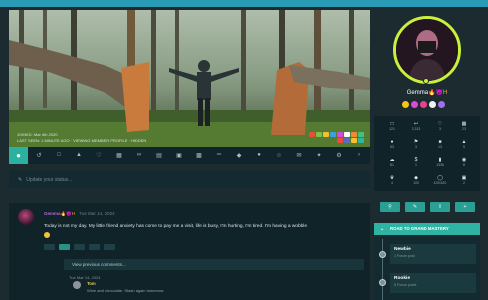  Describe the element at coordinates (339, 155) in the screenshot. I see `settings-icon: ⚙` at that location.